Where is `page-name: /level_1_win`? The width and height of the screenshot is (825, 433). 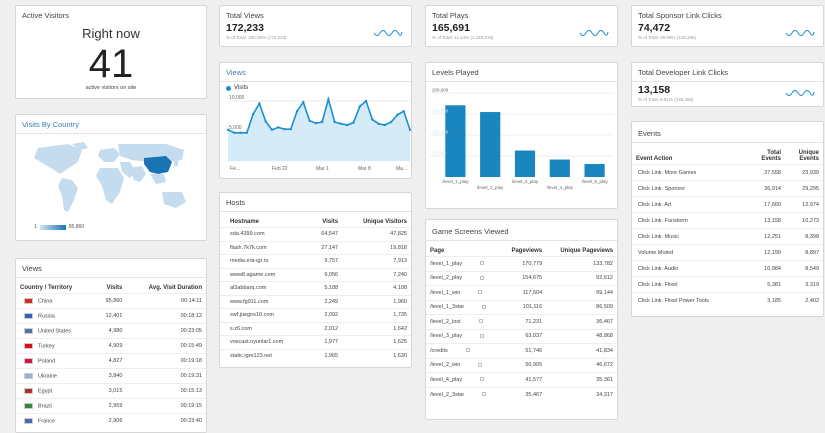 page-name: /level_1_win is located at coordinates (445, 293).